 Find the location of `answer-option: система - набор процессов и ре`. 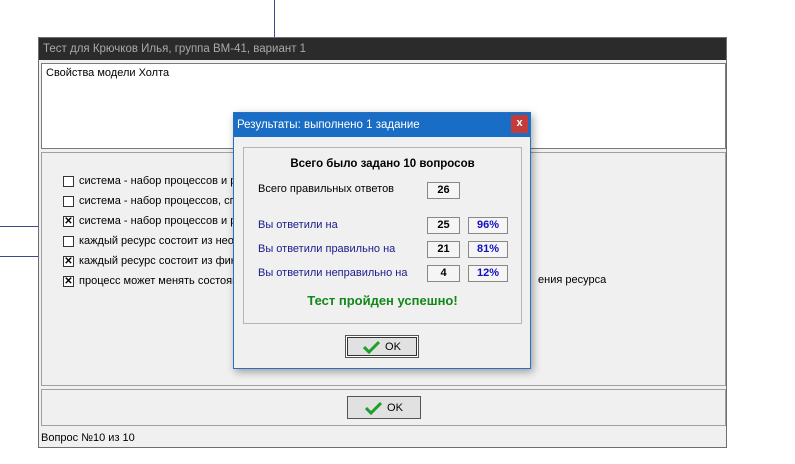

answer-option: система - набор процессов и ре is located at coordinates (152, 181).